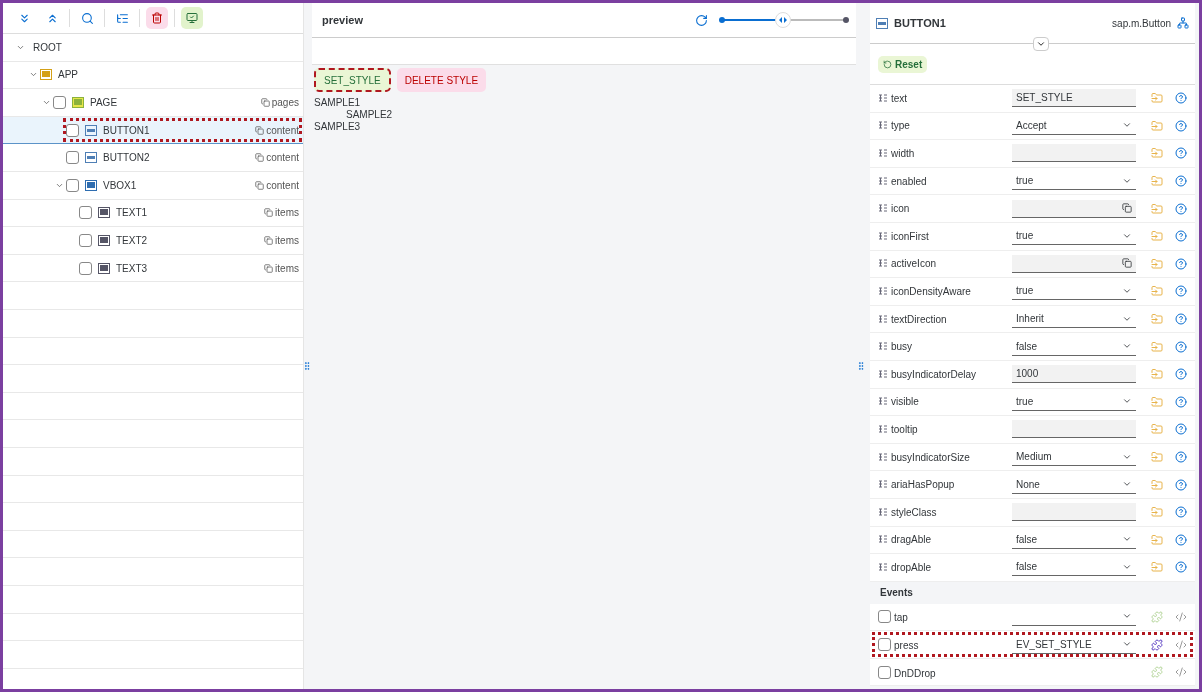  What do you see at coordinates (920, 23) in the screenshot?
I see `inspector-title: BUTTON1` at bounding box center [920, 23].